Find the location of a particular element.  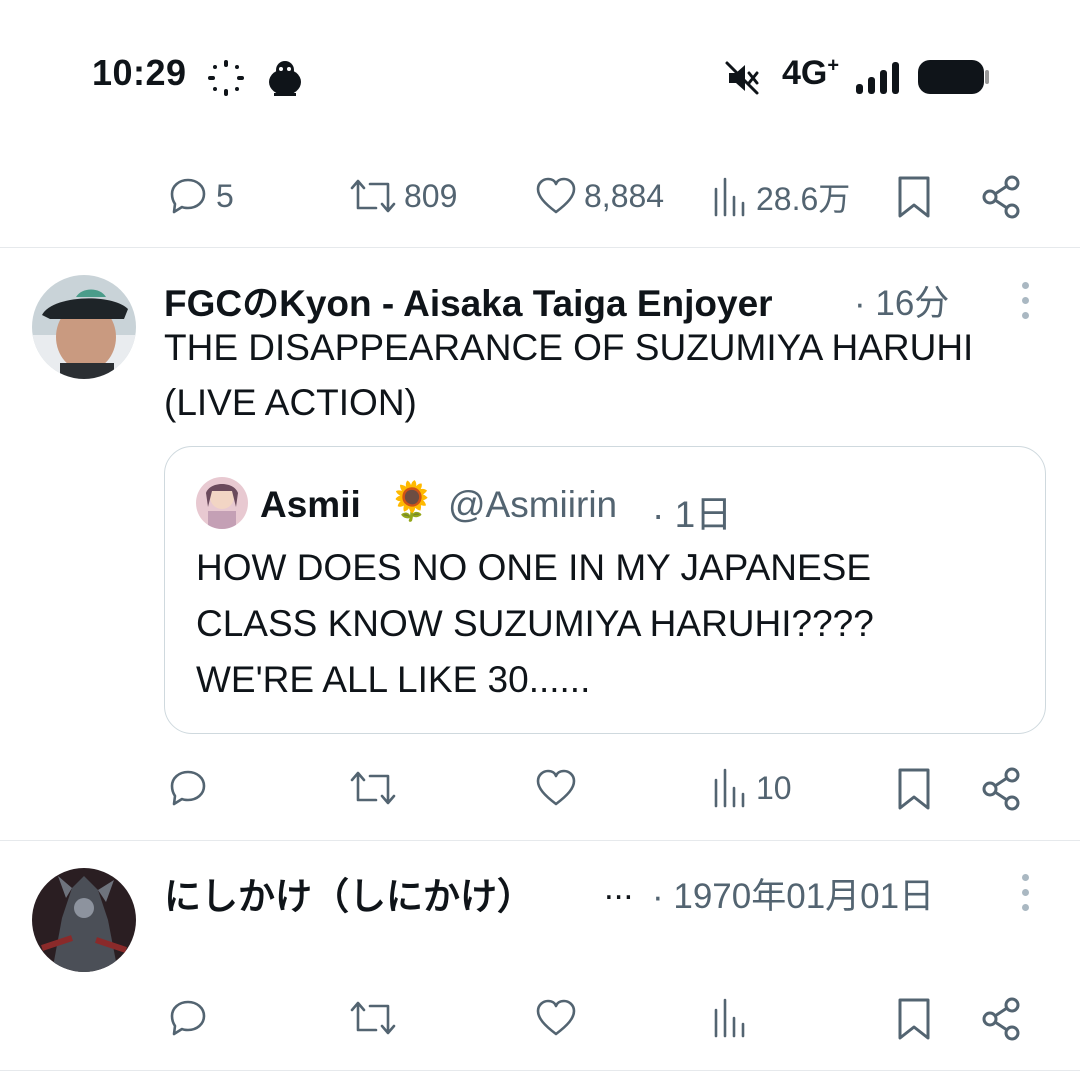

network-plus: + is located at coordinates (833, 65).